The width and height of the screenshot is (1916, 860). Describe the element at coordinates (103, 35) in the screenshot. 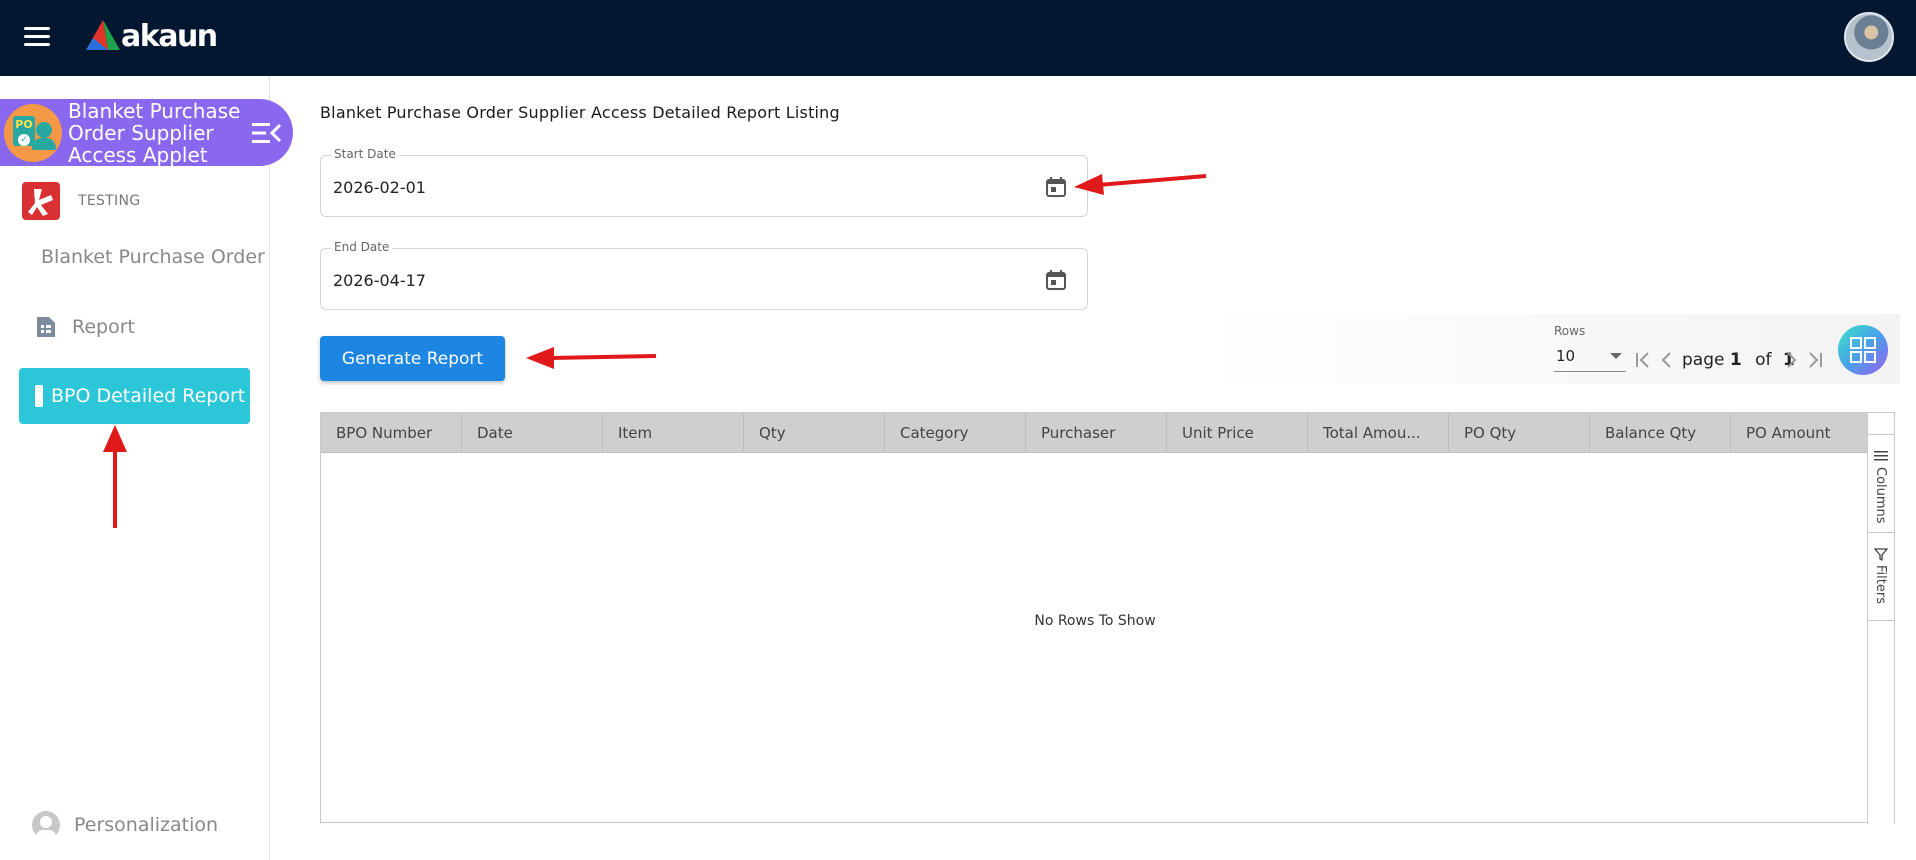

I see `akaun-logo-icon` at that location.